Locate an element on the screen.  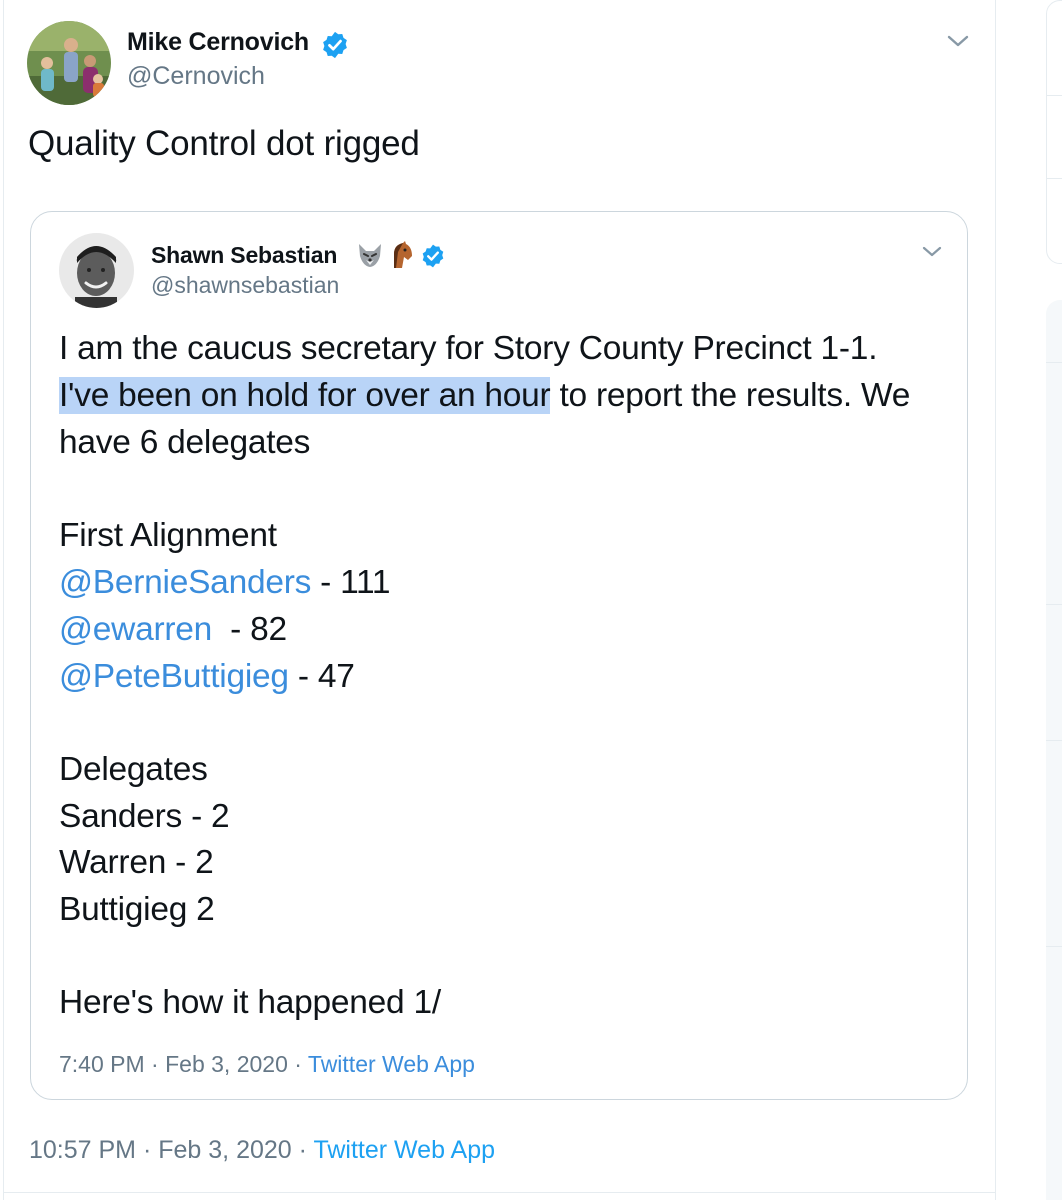
delegates-title: Delegates is located at coordinates (133, 769).